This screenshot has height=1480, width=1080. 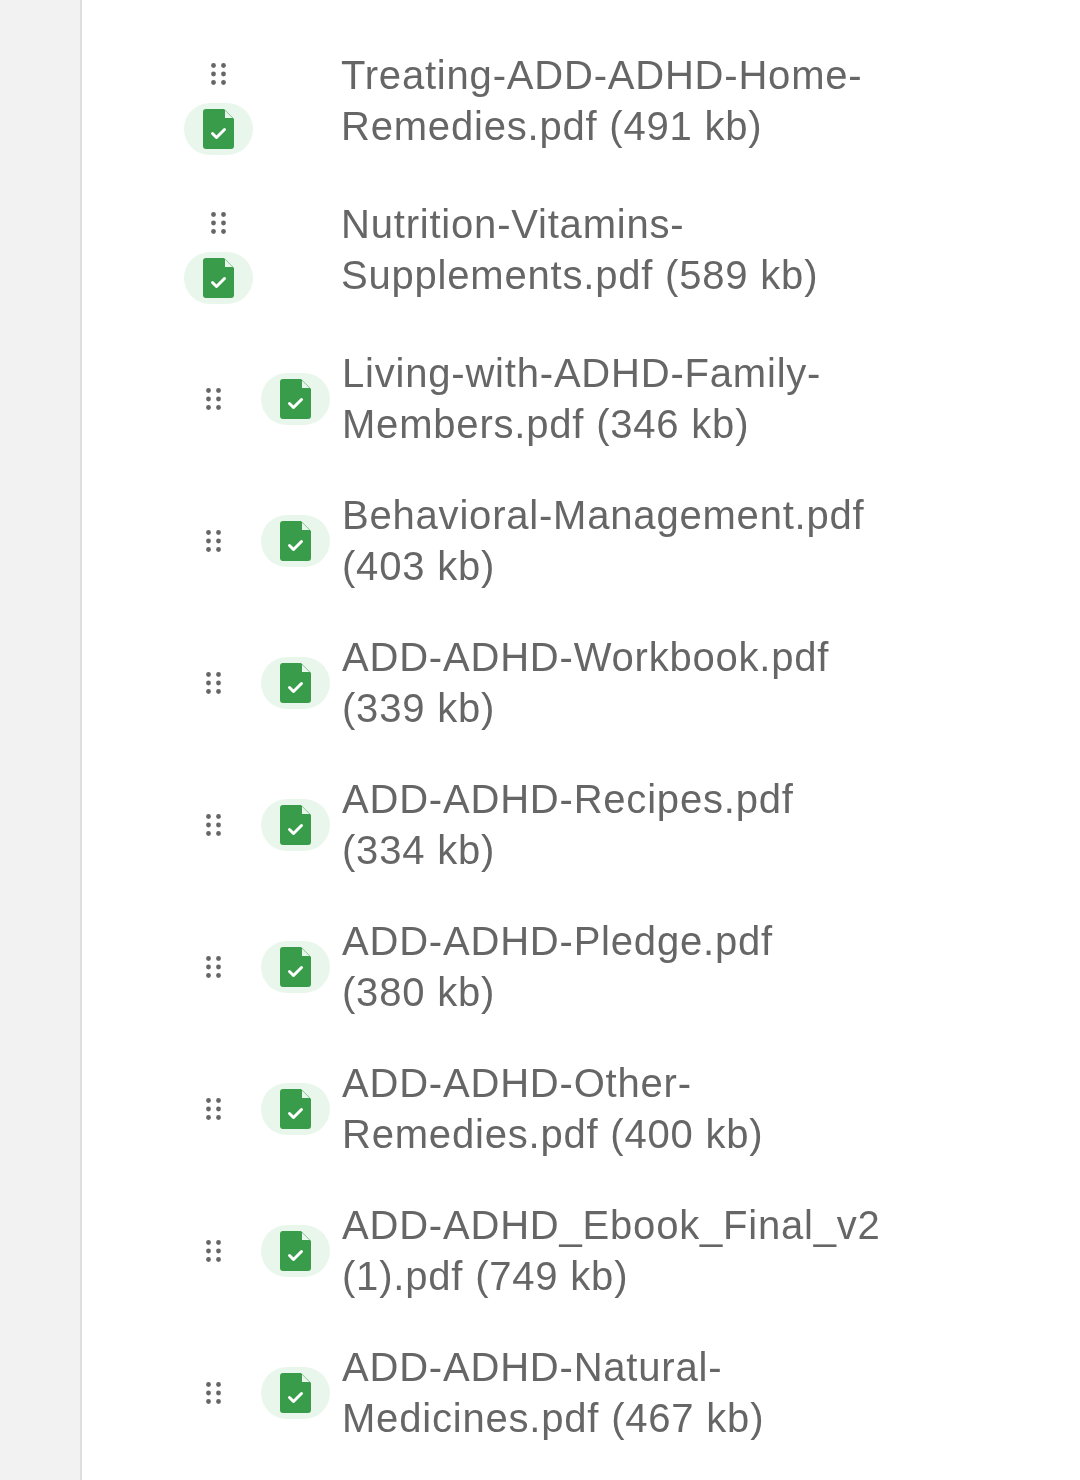 I want to click on file-name: ADD-ADHD-Recipes.pdf (334 kb), so click(x=568, y=825).